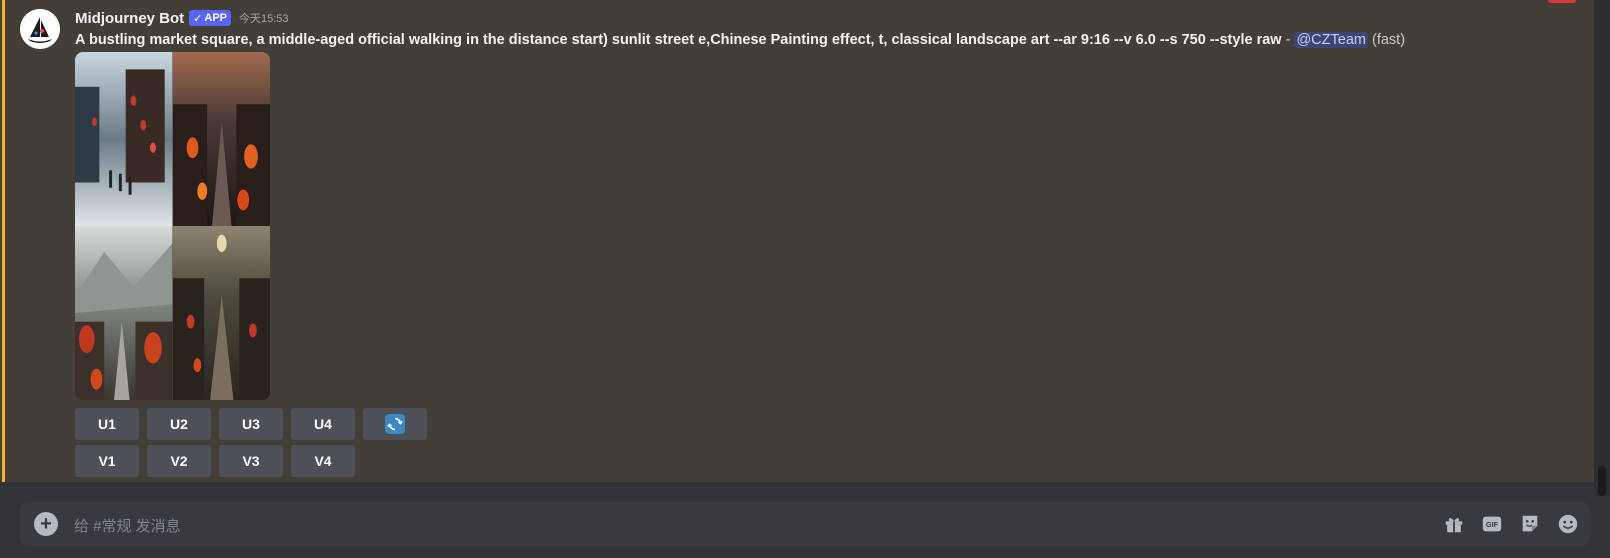 The width and height of the screenshot is (1610, 558). I want to click on app-badge: ✓ APP, so click(210, 18).